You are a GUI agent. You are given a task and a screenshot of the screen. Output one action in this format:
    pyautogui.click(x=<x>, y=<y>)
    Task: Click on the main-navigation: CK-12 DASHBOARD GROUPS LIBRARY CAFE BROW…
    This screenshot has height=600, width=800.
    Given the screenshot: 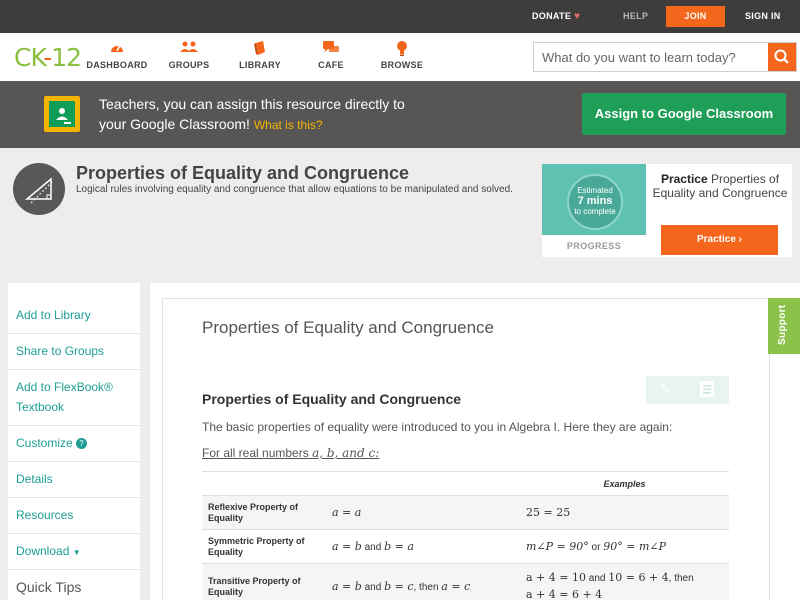 What is the action you would take?
    pyautogui.click(x=400, y=57)
    